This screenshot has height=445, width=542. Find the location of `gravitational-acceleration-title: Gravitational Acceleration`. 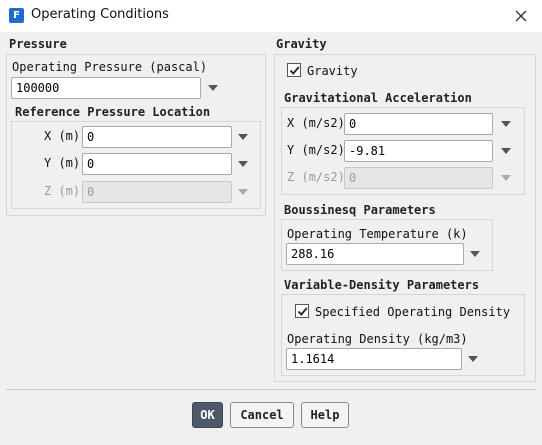

gravitational-acceleration-title: Gravitational Acceleration is located at coordinates (378, 98).